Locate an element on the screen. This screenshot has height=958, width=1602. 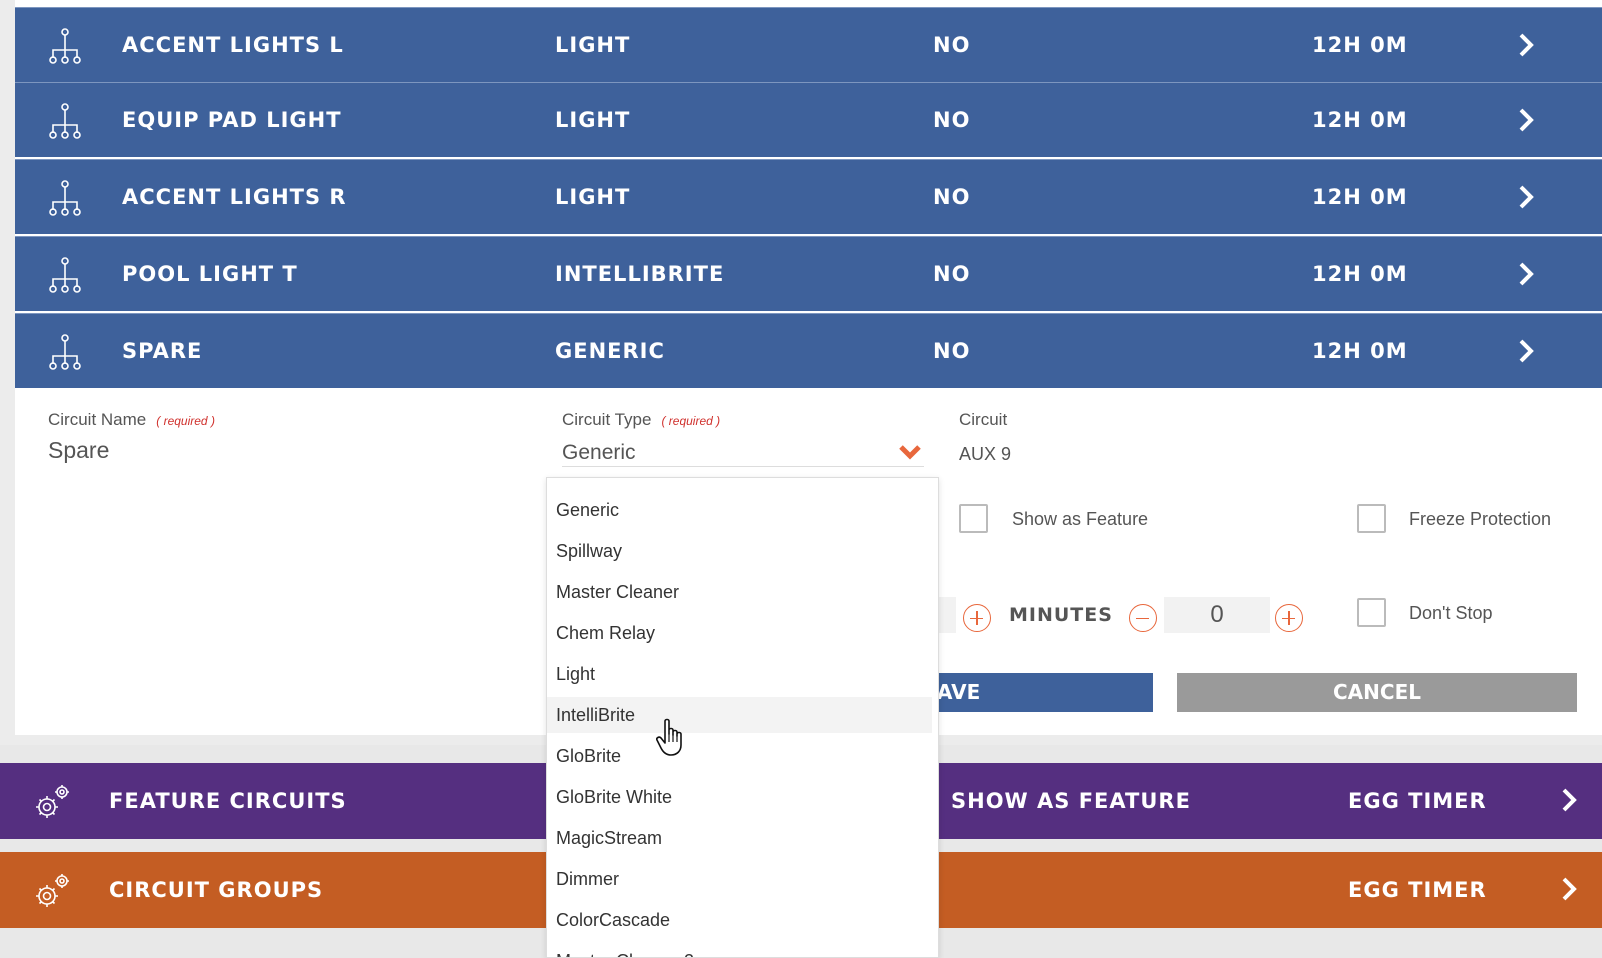
circuit-row-spare: SPARE GENERIC NO 12H 0M is located at coordinates (808, 350).